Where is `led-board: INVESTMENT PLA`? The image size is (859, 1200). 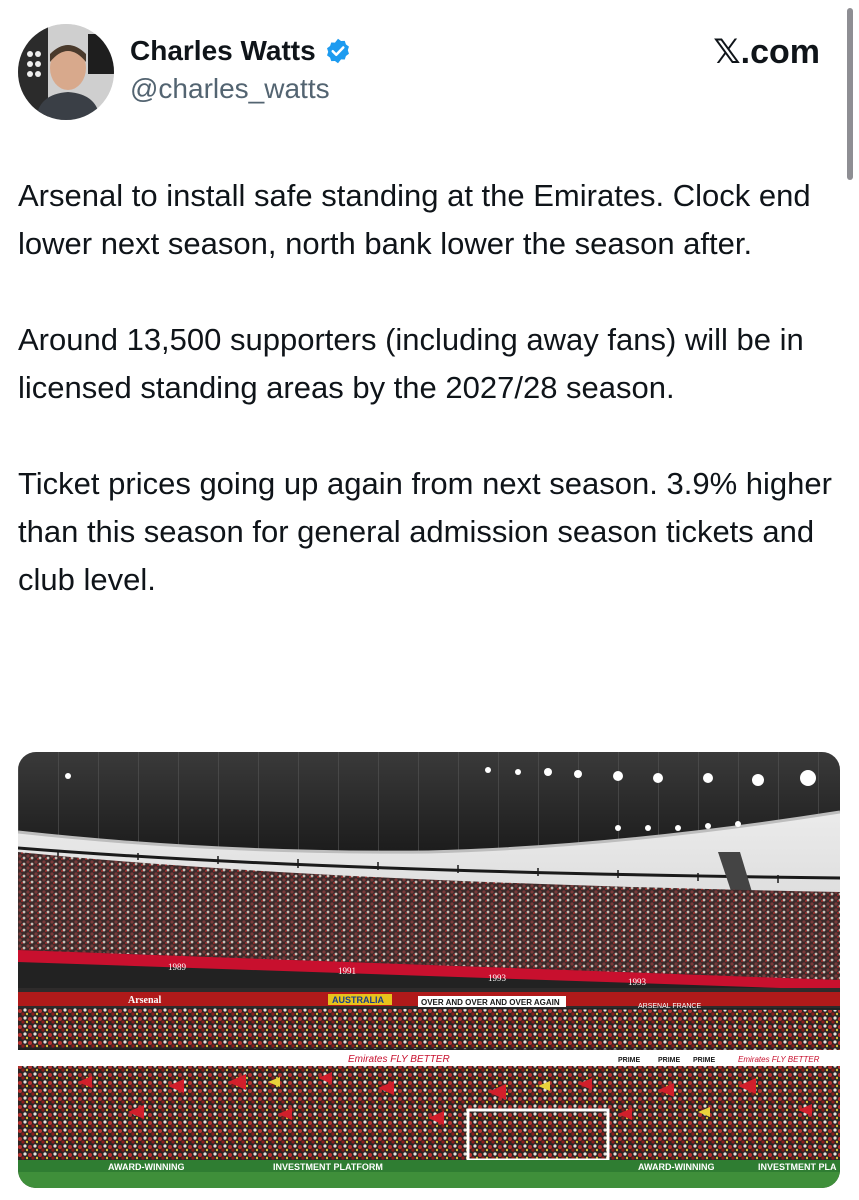
led-board: INVESTMENT PLA is located at coordinates (797, 1167).